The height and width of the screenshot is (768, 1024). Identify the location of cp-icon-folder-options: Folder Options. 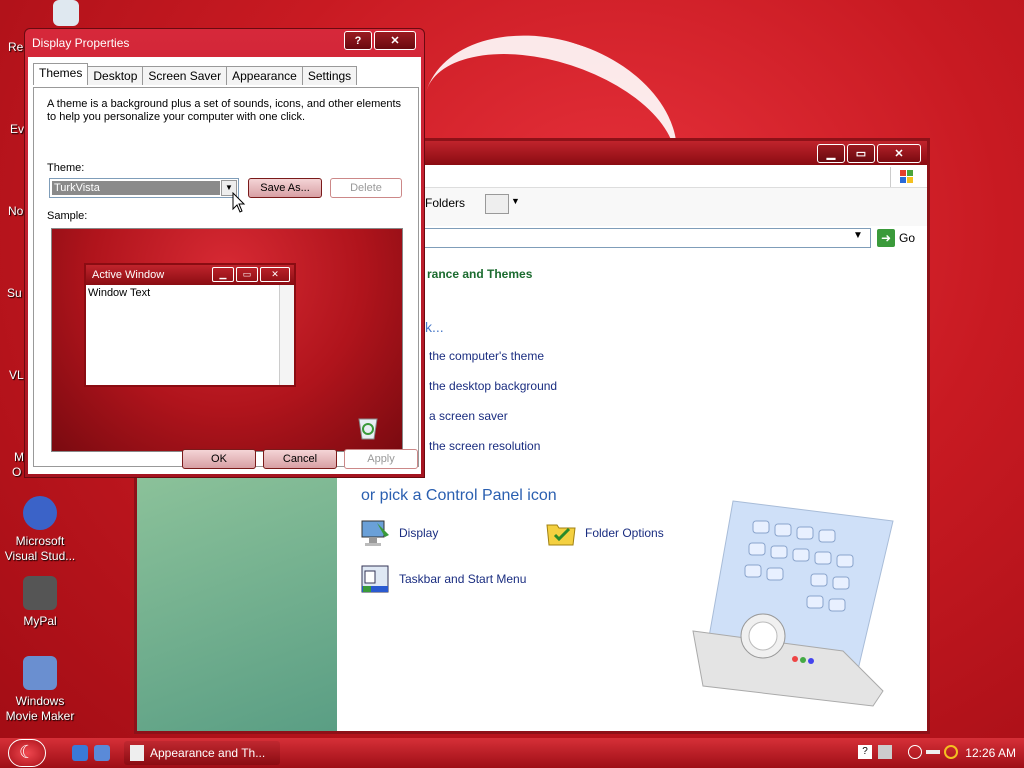
(604, 533).